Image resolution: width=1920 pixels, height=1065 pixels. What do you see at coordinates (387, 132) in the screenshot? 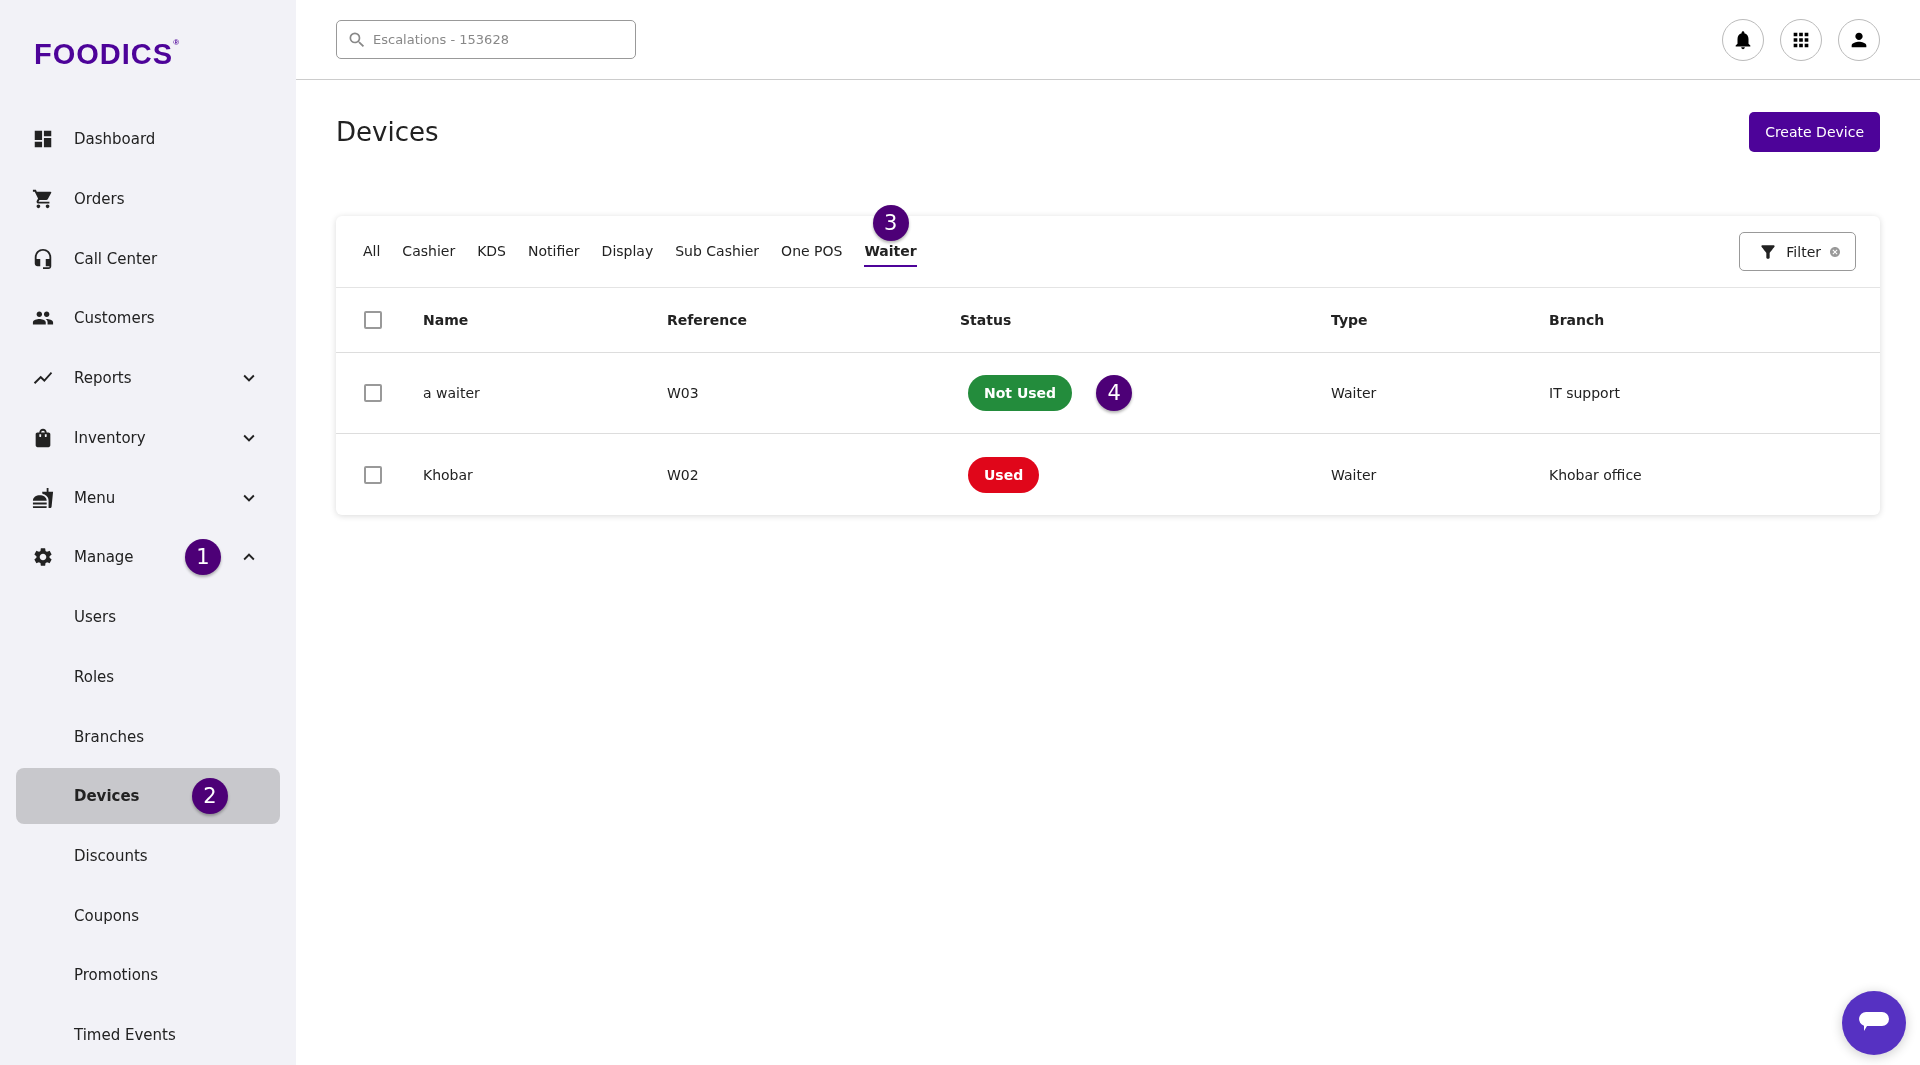
I see `page-title: Devices` at bounding box center [387, 132].